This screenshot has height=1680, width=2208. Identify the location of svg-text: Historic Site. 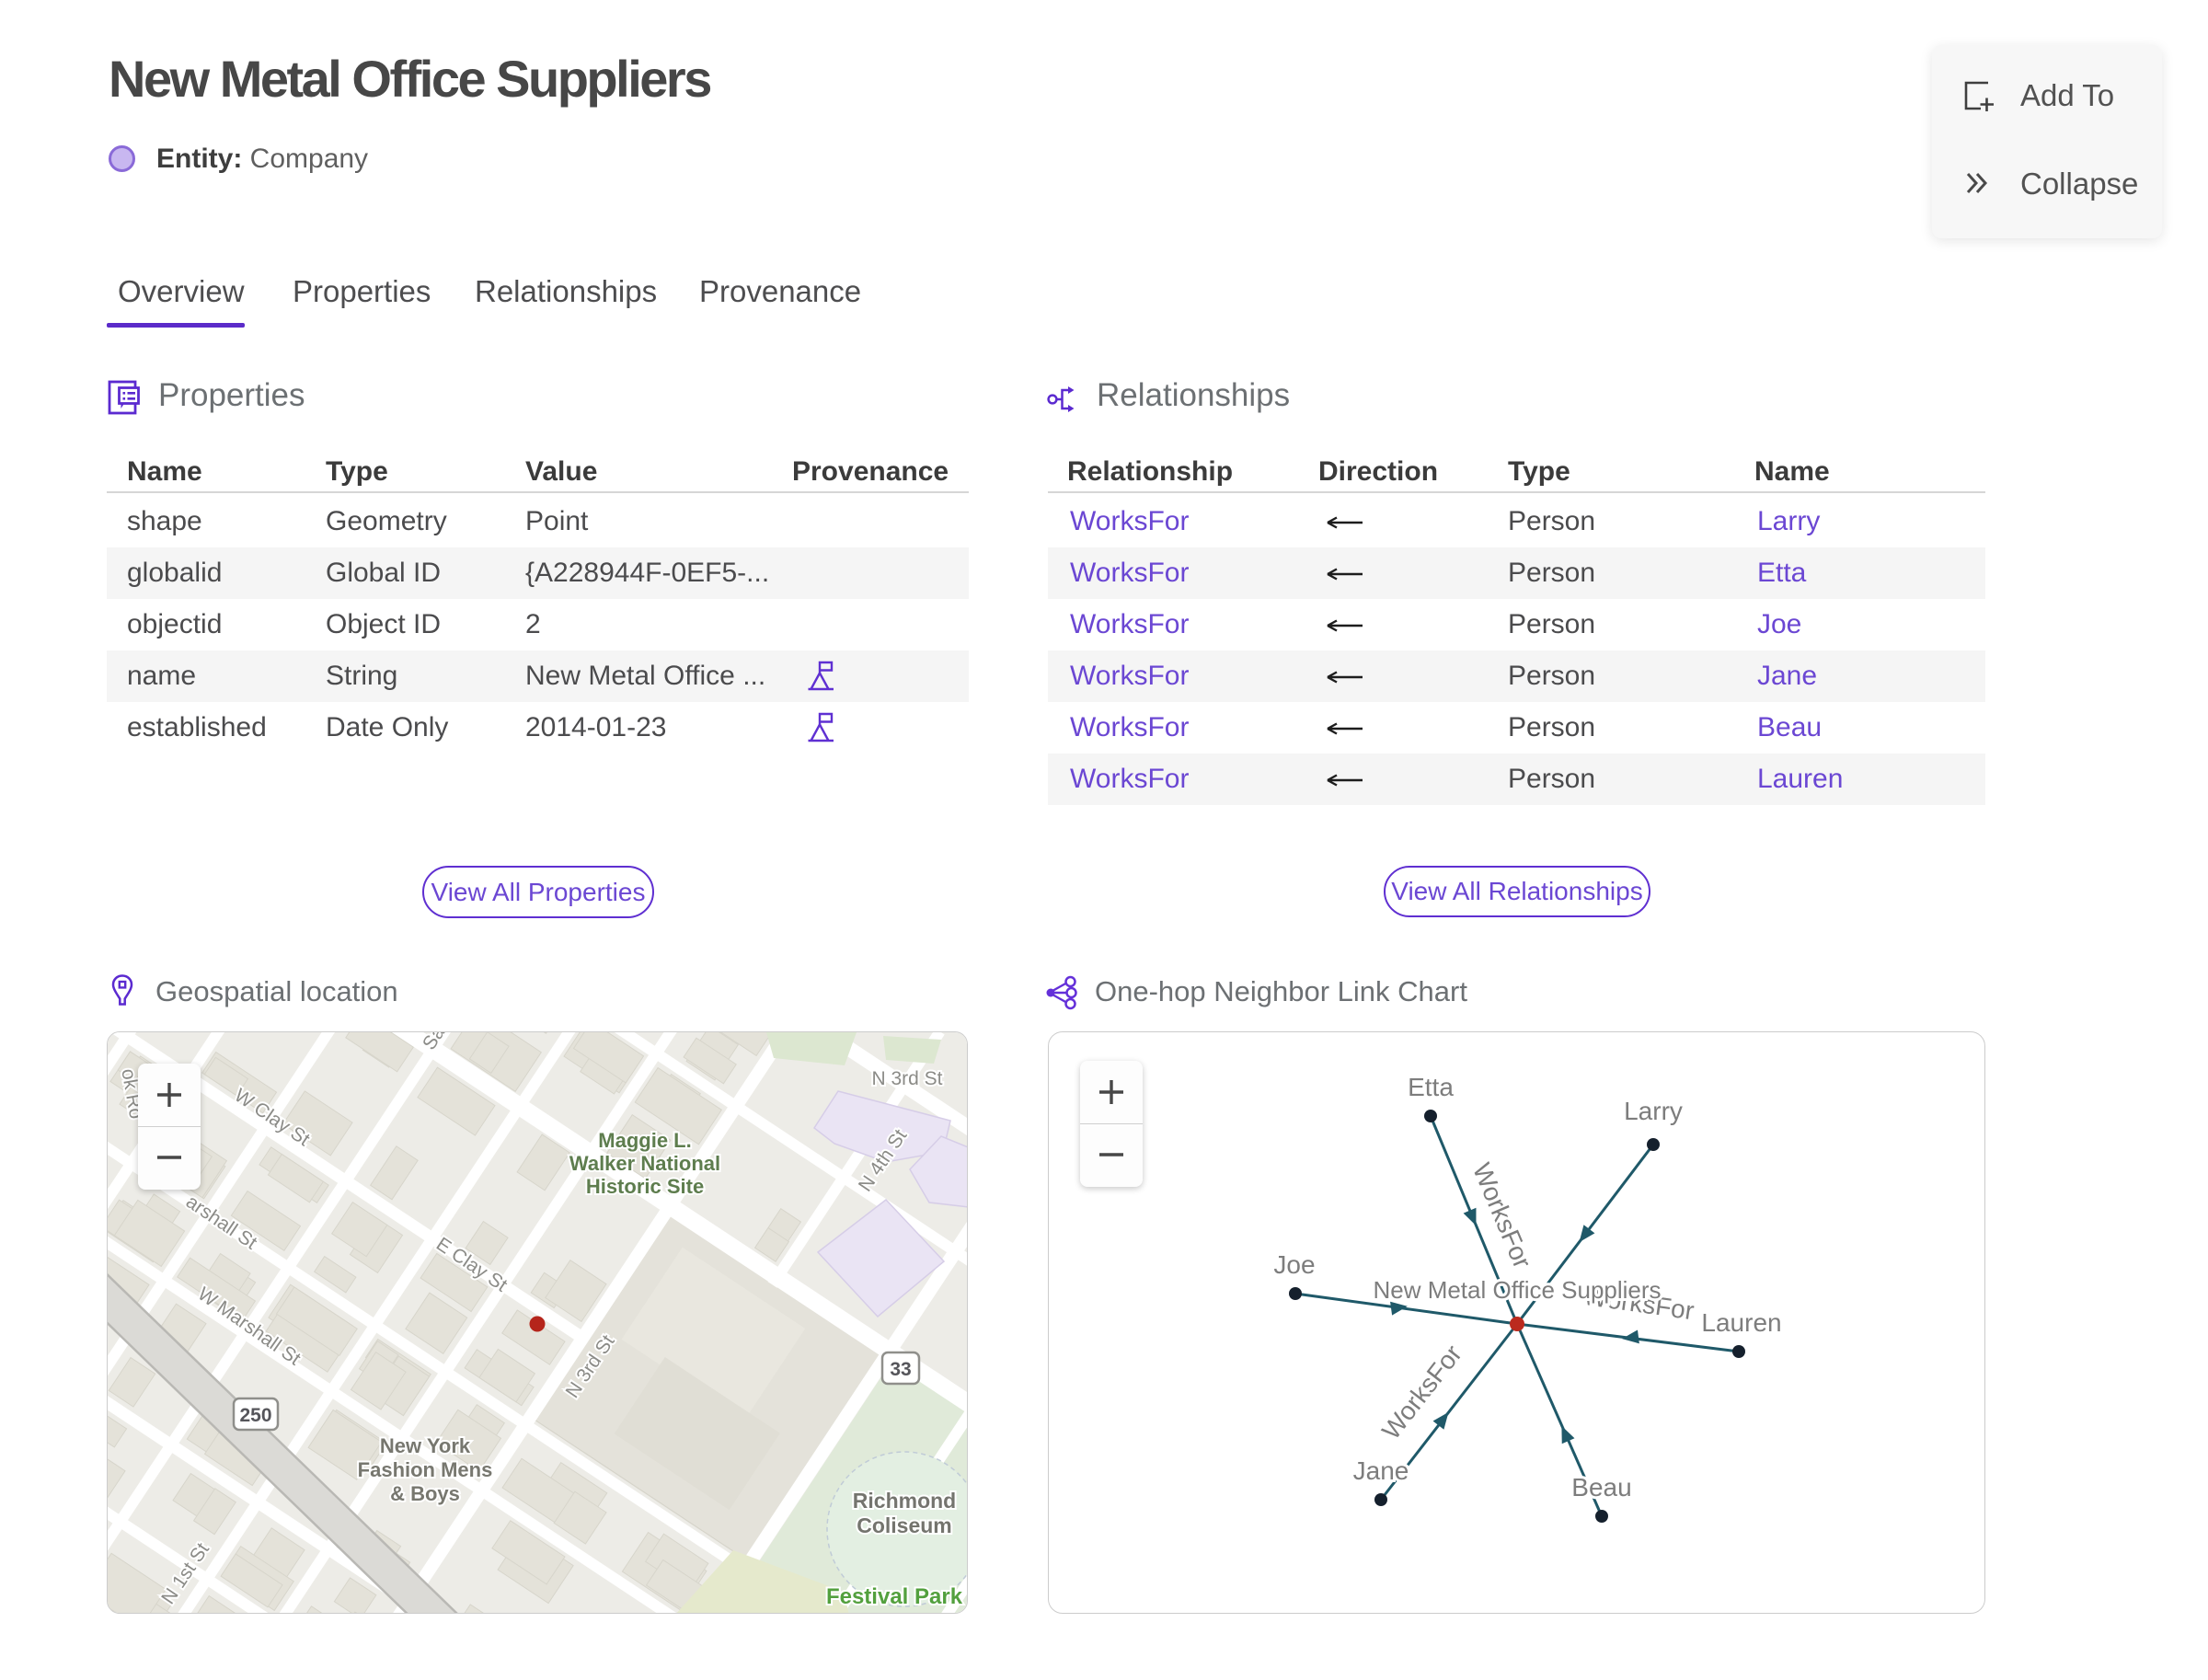
(645, 1186).